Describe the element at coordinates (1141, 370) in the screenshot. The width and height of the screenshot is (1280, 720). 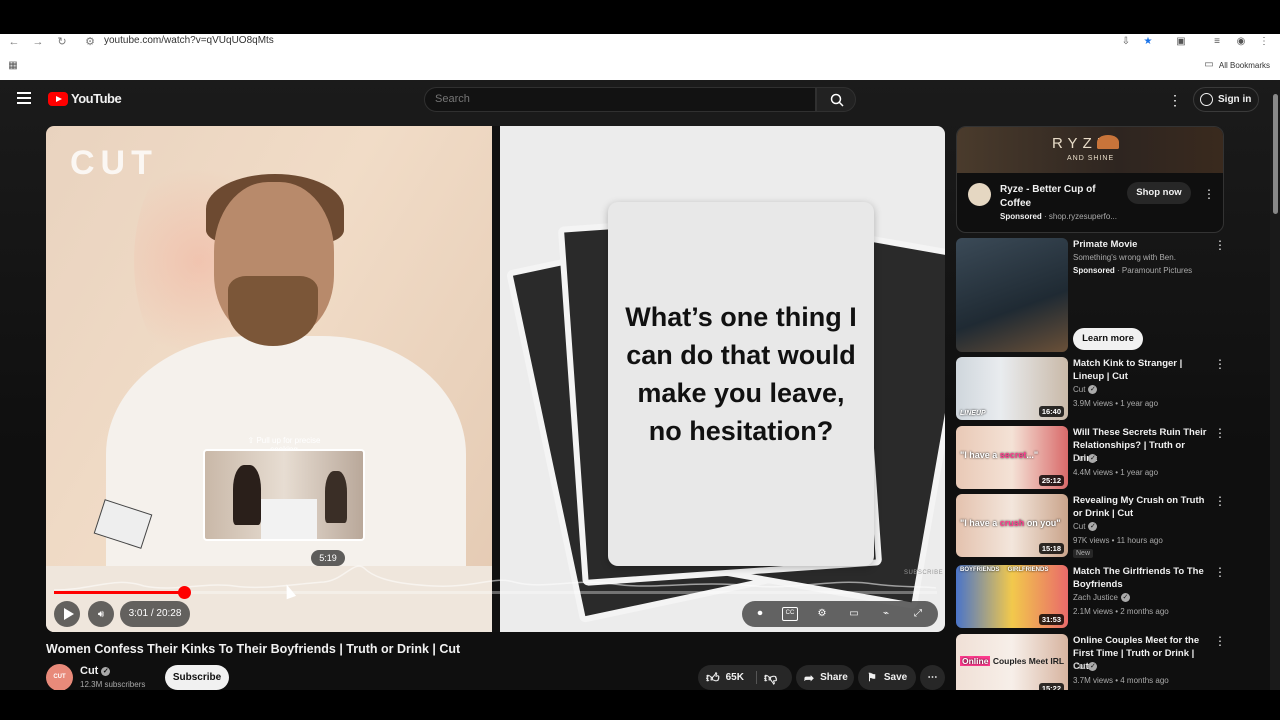
I see `rec-title: Match Kink to Stranger | Lineup | Cut` at that location.